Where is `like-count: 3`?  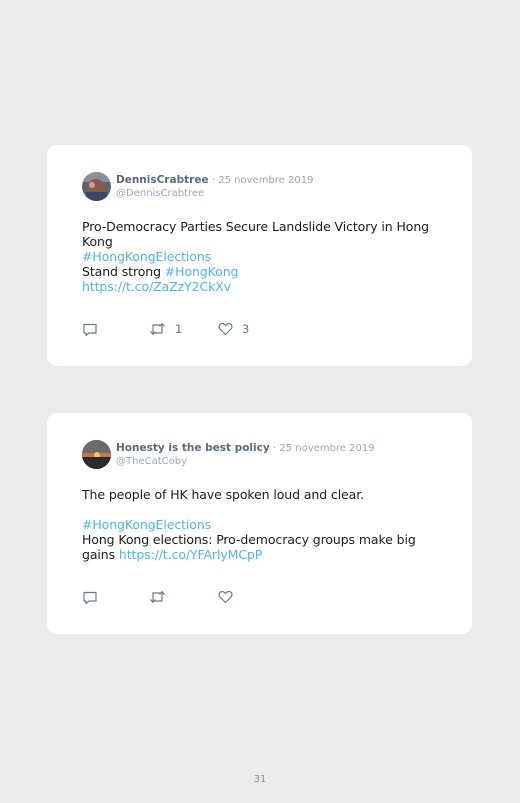 like-count: 3 is located at coordinates (246, 329).